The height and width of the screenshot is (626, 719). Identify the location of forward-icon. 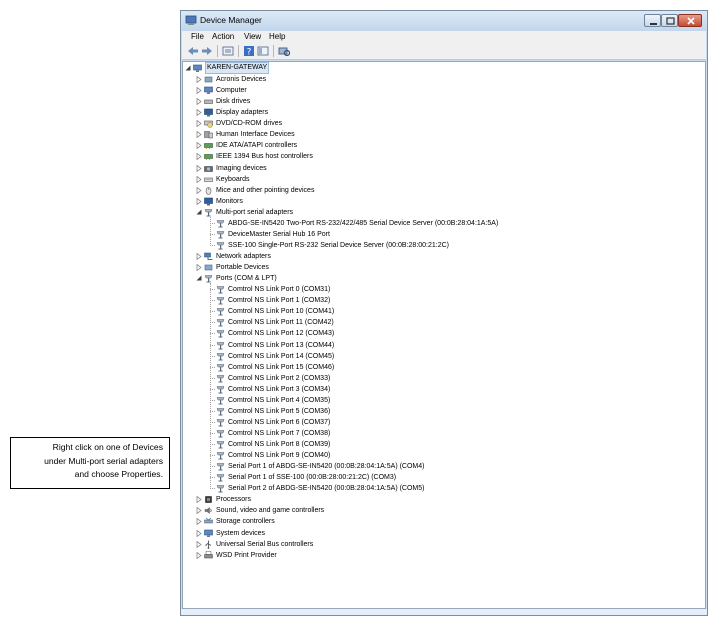
(207, 51).